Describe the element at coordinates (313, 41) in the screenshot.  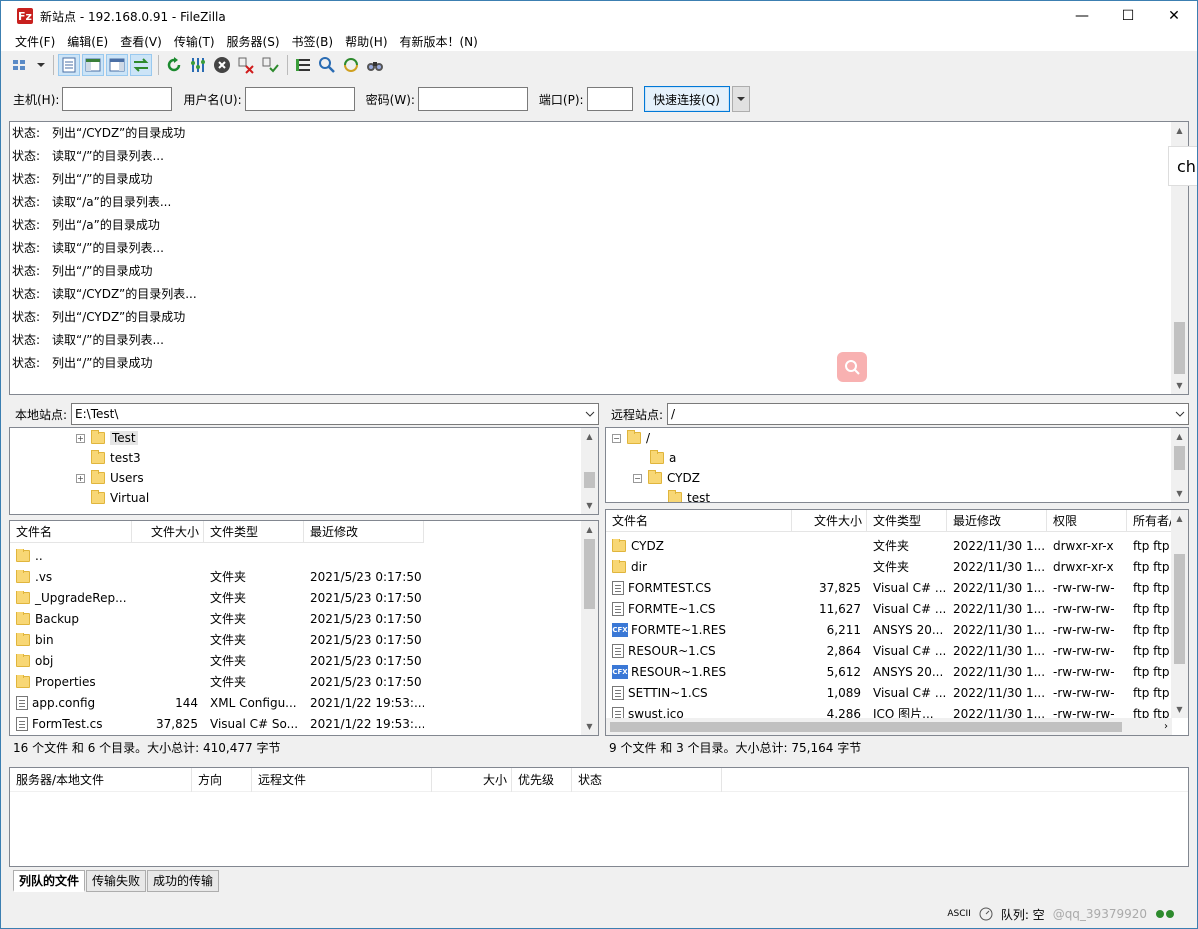
I see `menu-bookmarks: 书签(B)` at that location.